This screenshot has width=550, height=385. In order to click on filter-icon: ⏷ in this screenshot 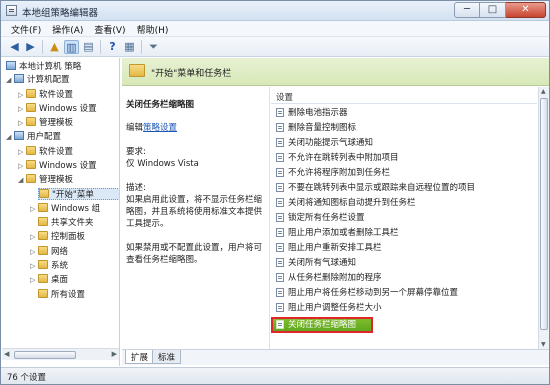, I will do `click(153, 47)`.